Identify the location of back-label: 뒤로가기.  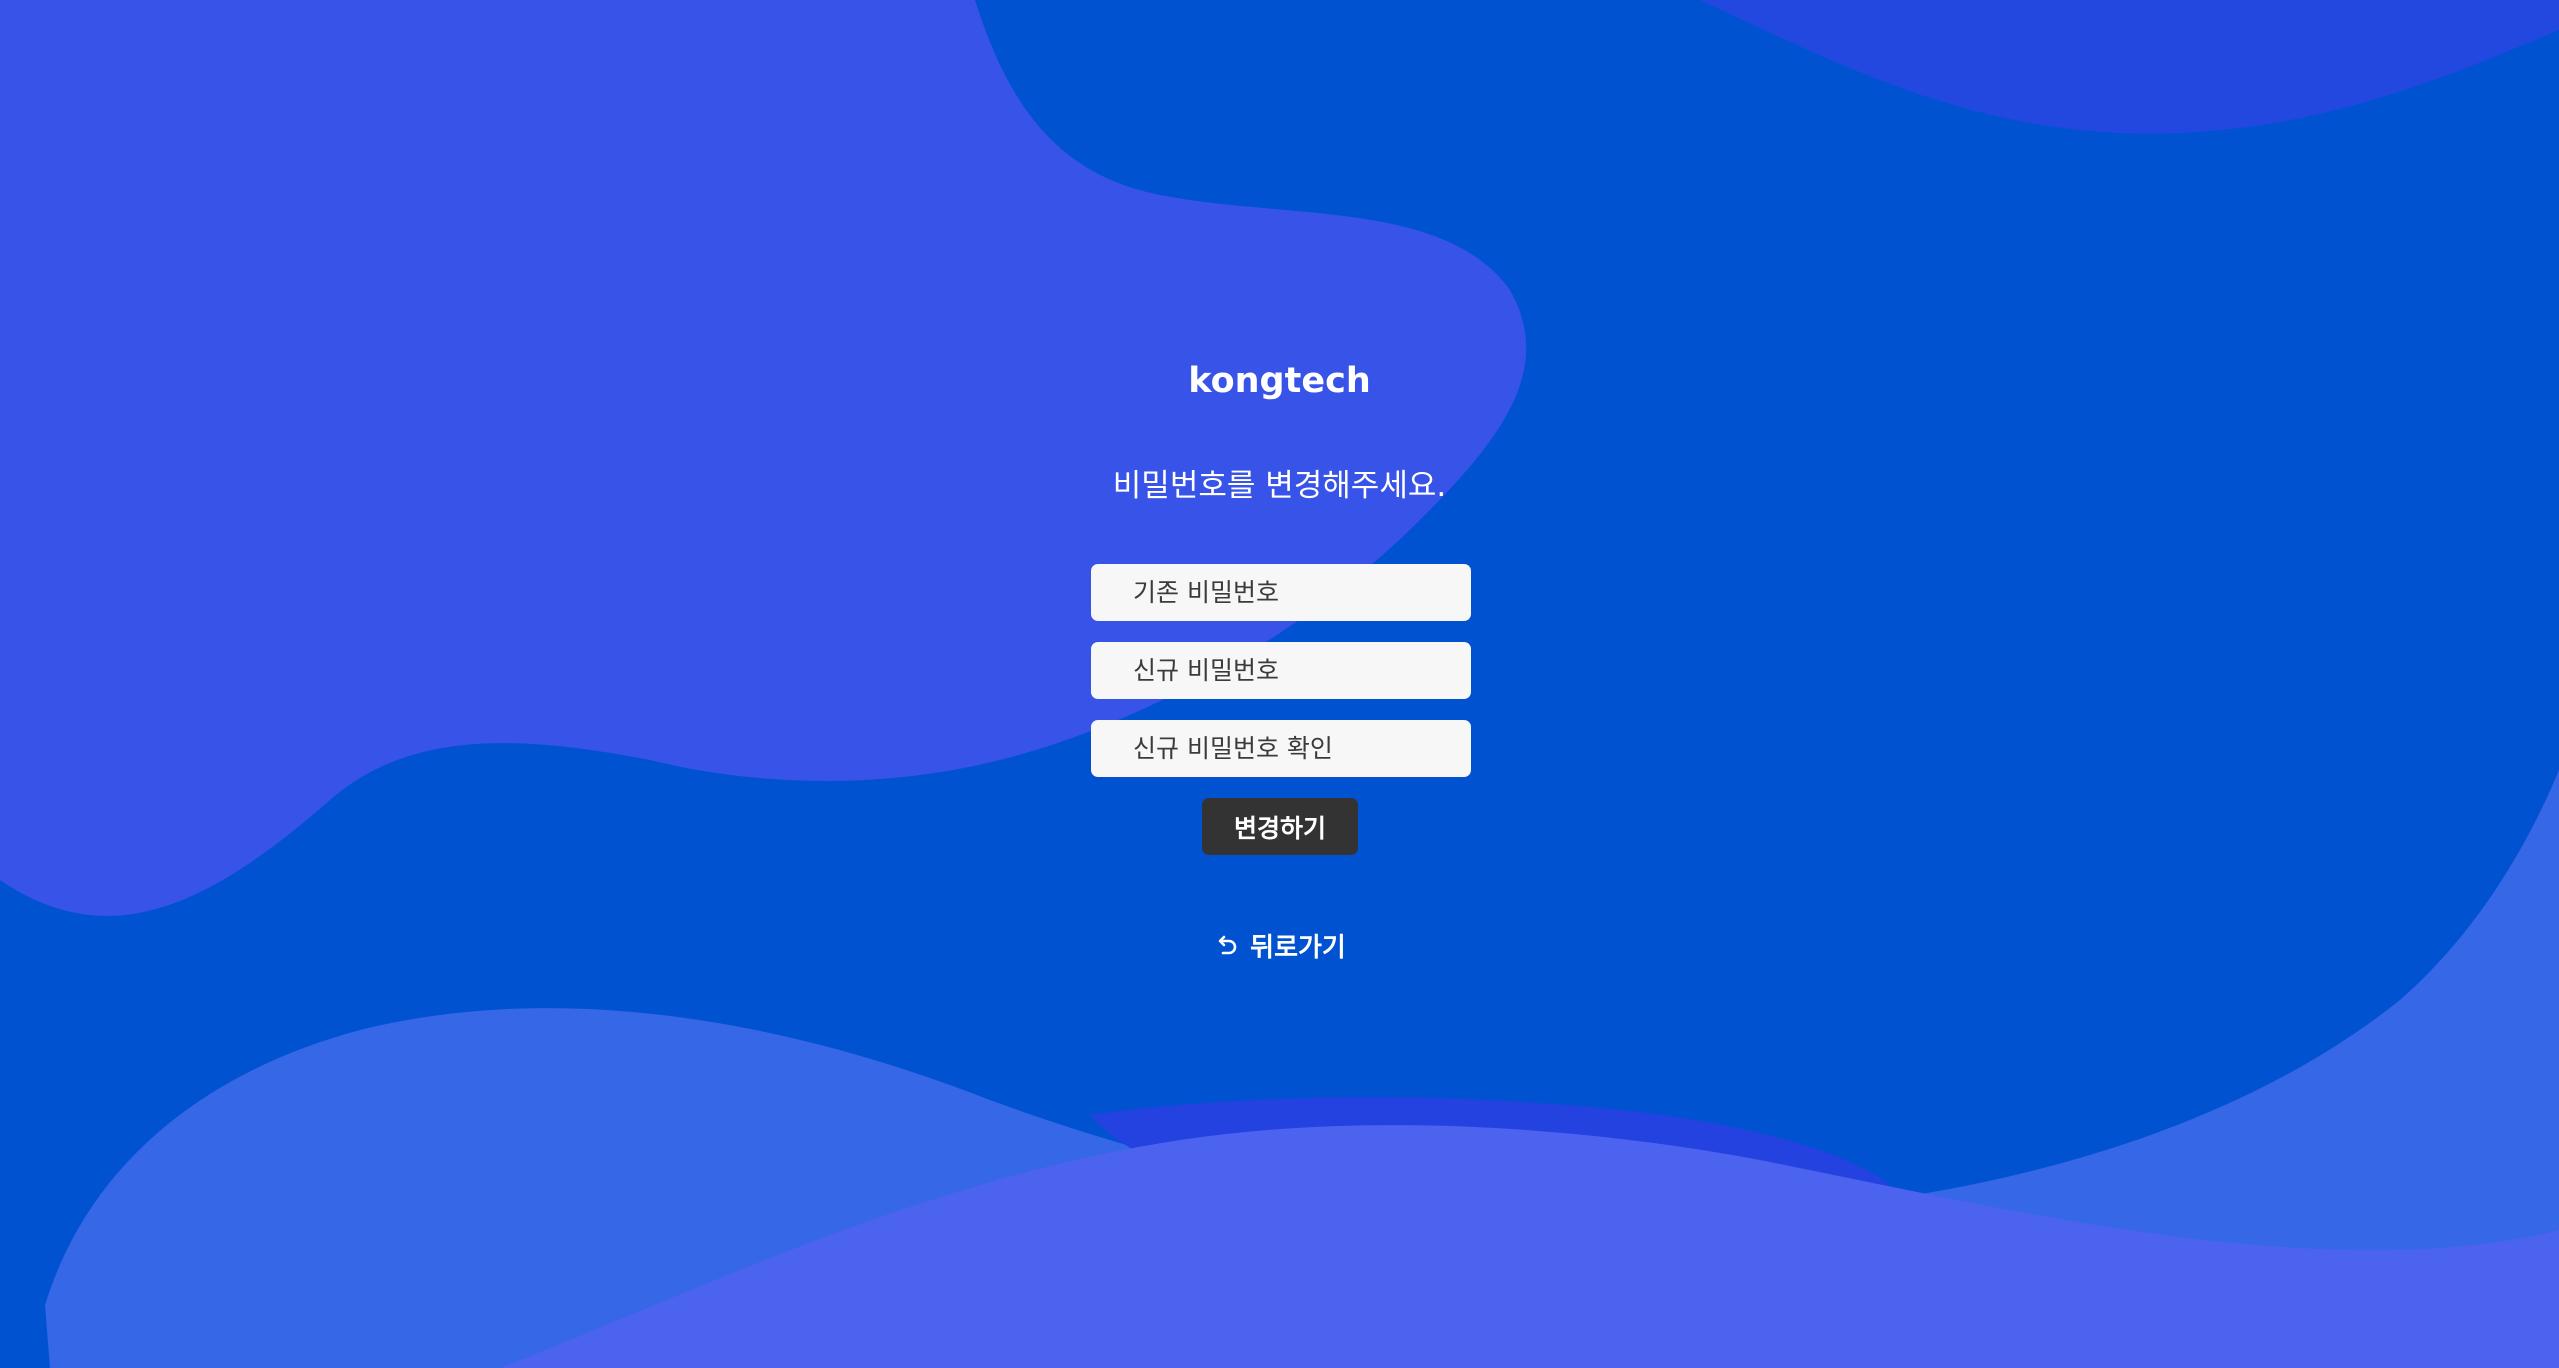
(1298, 947).